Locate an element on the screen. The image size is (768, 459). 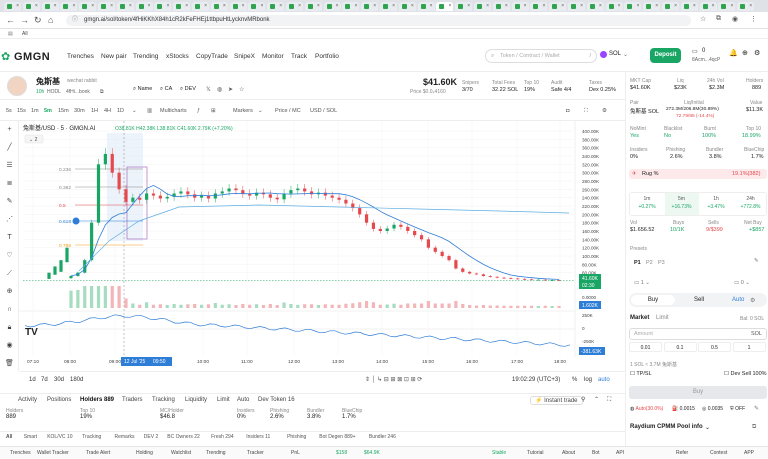
buy-tab: Buy is located at coordinates (653, 300).